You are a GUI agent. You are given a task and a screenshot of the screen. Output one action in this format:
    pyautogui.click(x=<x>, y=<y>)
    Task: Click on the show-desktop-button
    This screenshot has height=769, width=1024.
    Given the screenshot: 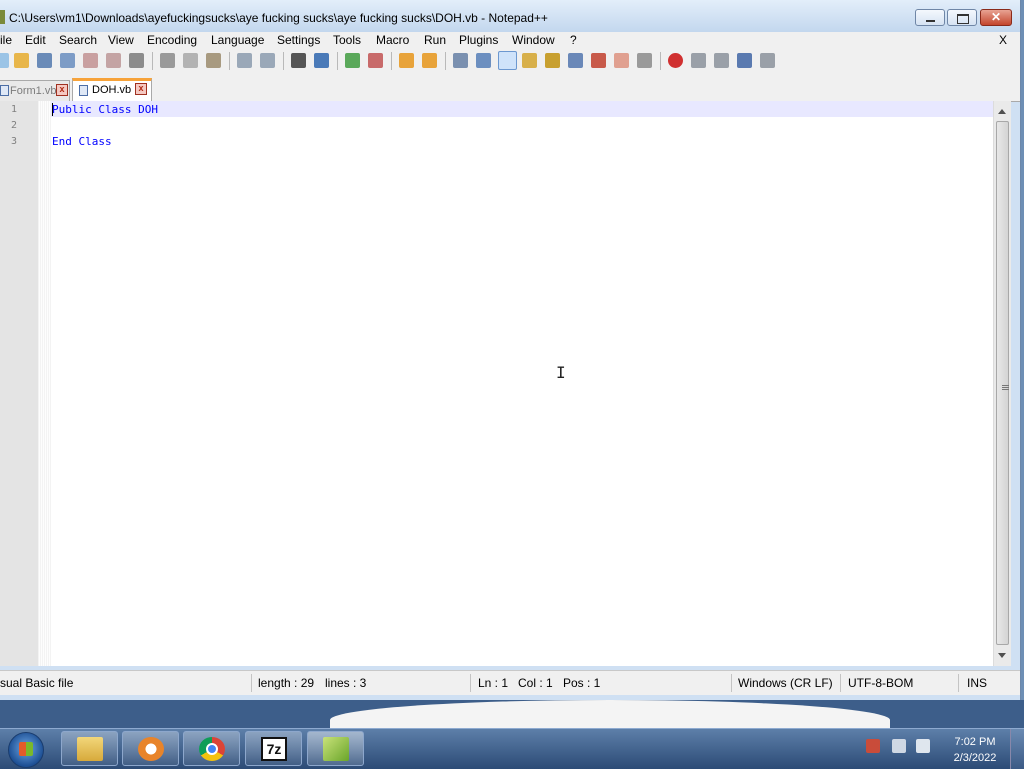 What is the action you would take?
    pyautogui.click(x=1017, y=749)
    